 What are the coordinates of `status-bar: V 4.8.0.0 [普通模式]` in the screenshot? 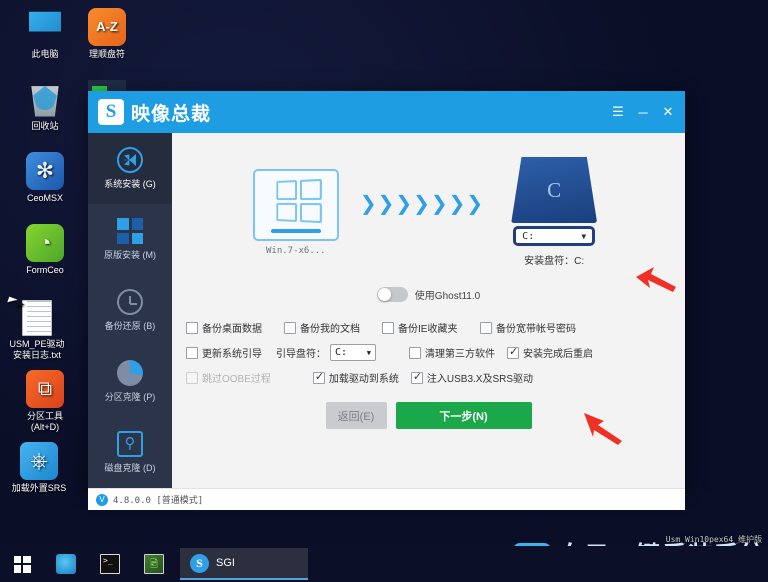 It's located at (386, 499).